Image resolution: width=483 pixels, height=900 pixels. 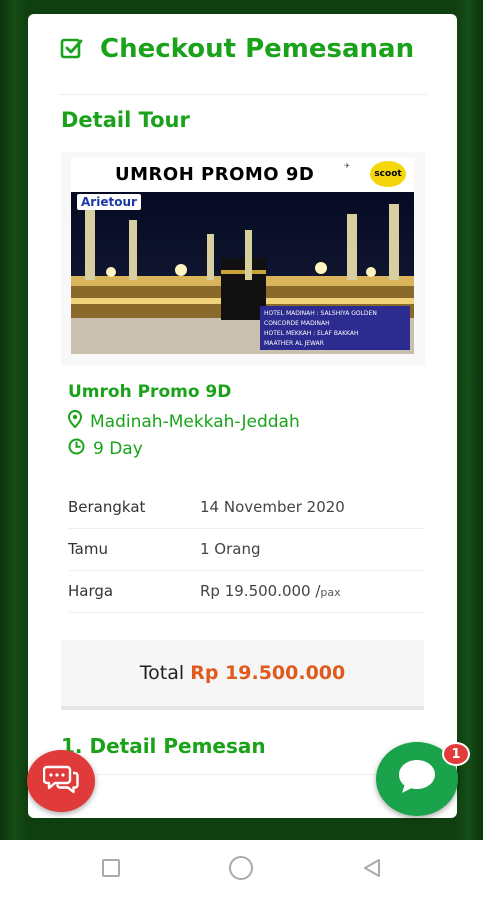 I want to click on recent-apps-button, so click(x=111, y=870).